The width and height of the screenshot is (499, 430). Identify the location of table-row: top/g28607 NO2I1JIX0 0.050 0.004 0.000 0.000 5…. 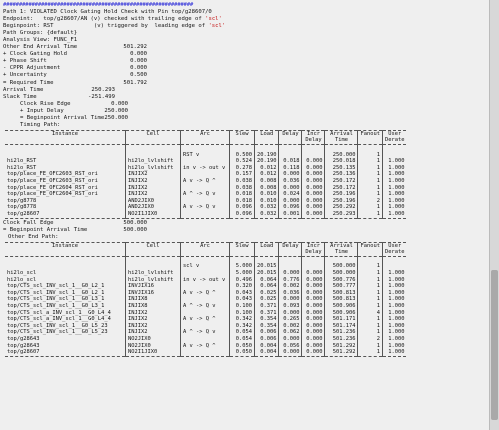
(206, 353).